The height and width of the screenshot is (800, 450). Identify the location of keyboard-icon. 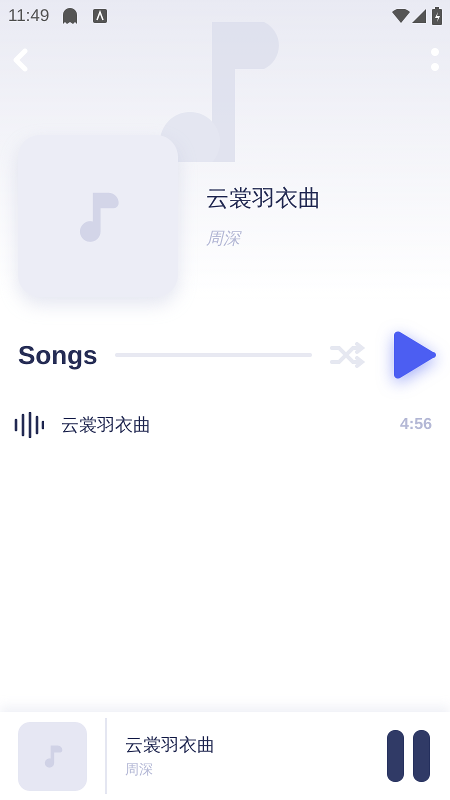
(100, 16).